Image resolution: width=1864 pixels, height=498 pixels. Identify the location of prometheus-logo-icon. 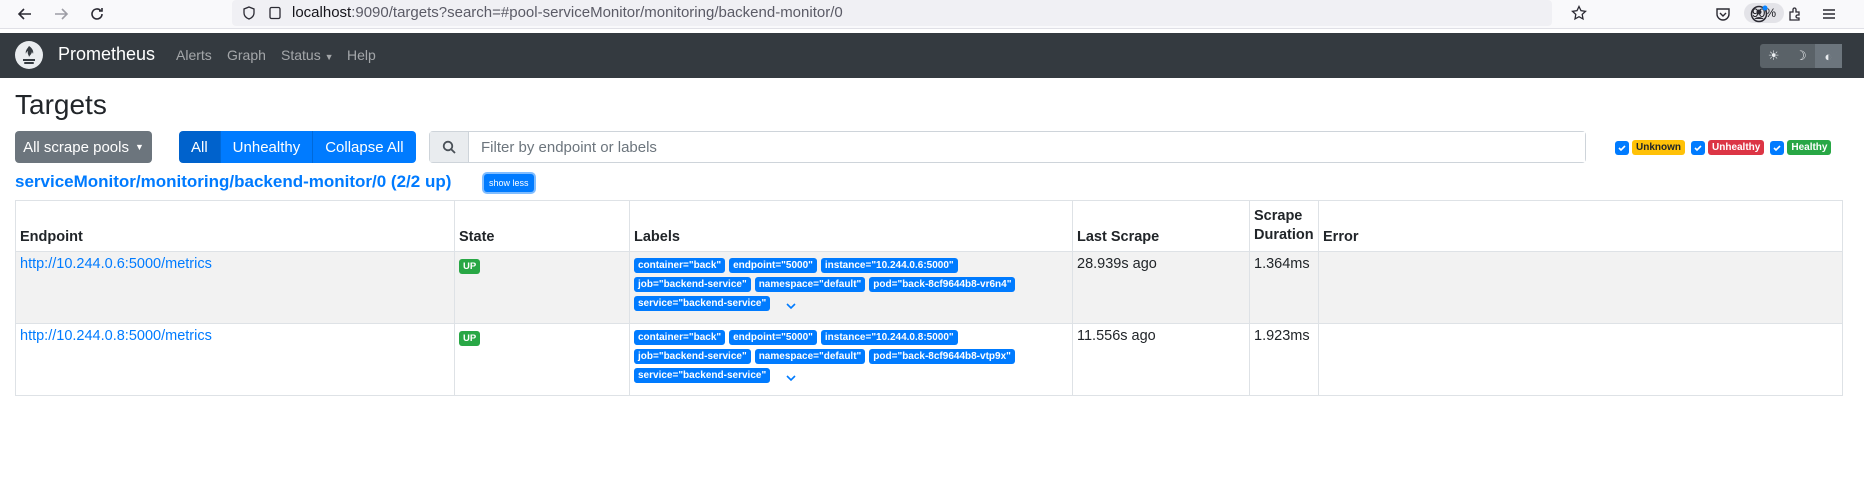
(29, 55).